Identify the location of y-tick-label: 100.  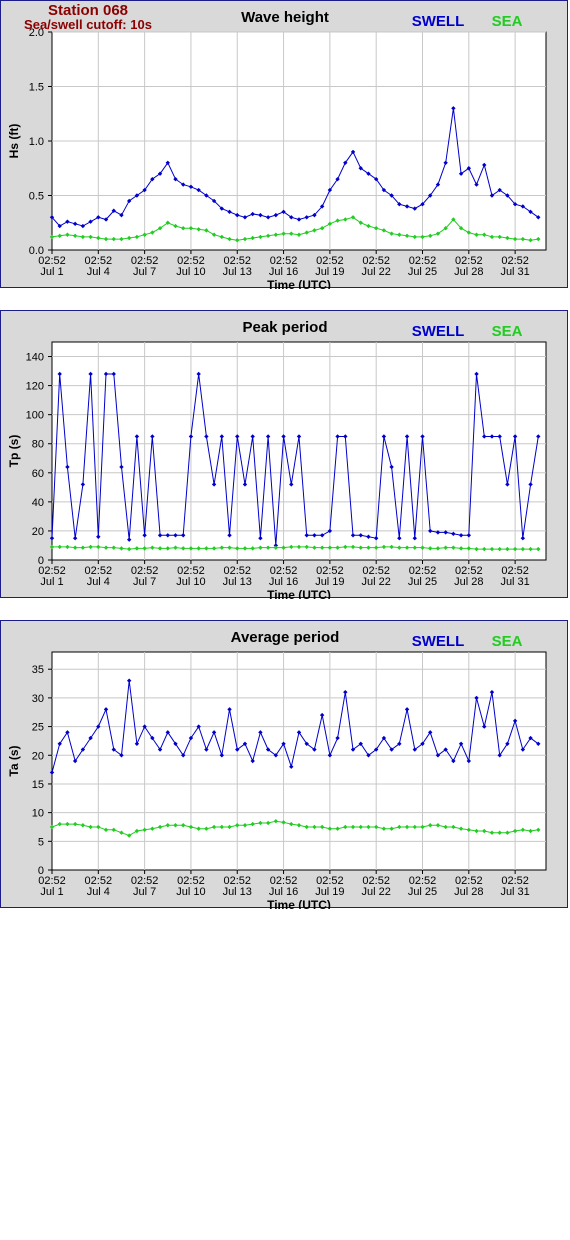
(35, 416).